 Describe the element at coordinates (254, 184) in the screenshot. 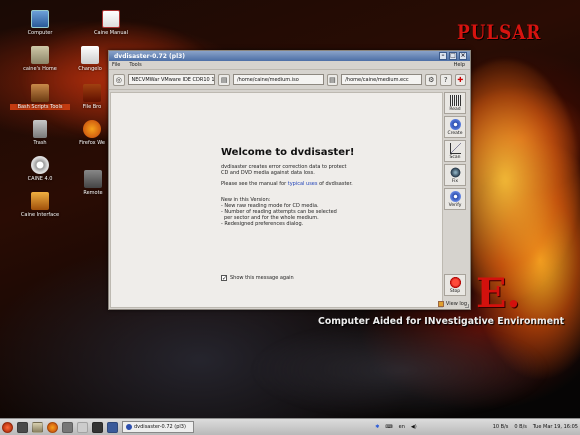

I see `manual-text-prefix: Please see the manual for` at that location.